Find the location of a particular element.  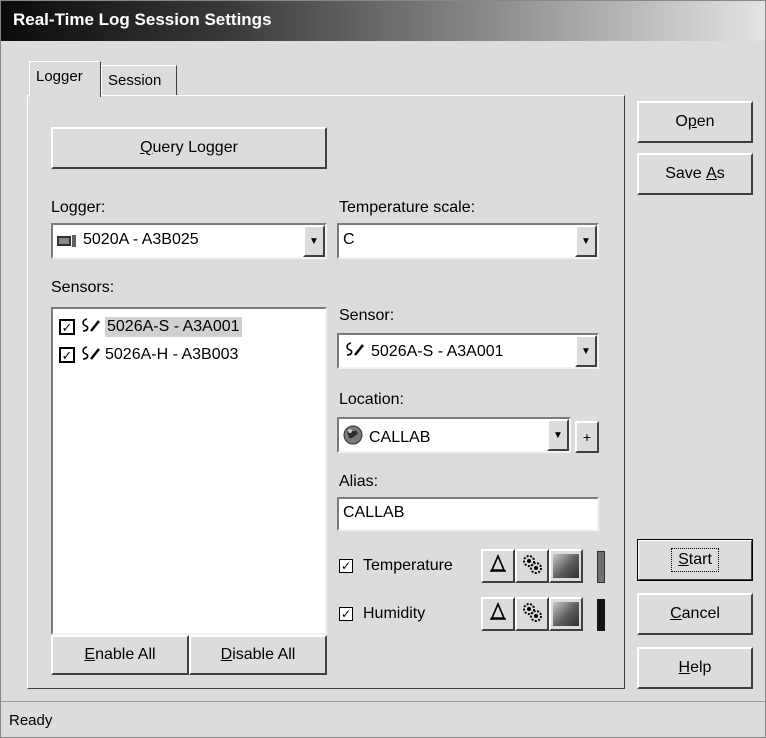

humidity-settings-button is located at coordinates (532, 614).